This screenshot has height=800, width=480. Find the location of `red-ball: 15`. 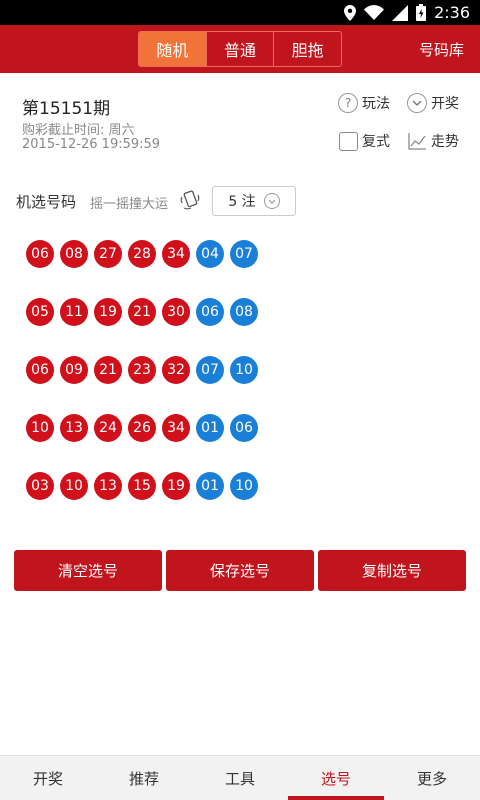

red-ball: 15 is located at coordinates (142, 486).